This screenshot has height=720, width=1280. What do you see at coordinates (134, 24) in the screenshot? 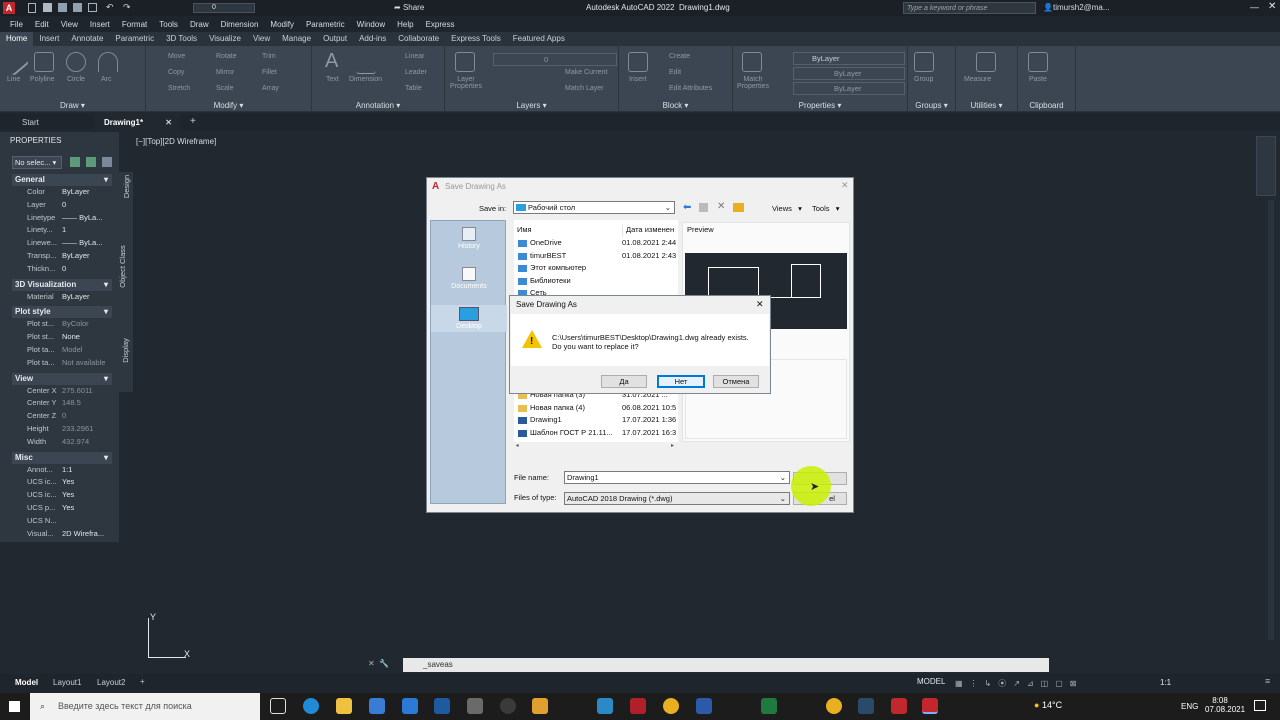
I see `menu-format: Format` at bounding box center [134, 24].